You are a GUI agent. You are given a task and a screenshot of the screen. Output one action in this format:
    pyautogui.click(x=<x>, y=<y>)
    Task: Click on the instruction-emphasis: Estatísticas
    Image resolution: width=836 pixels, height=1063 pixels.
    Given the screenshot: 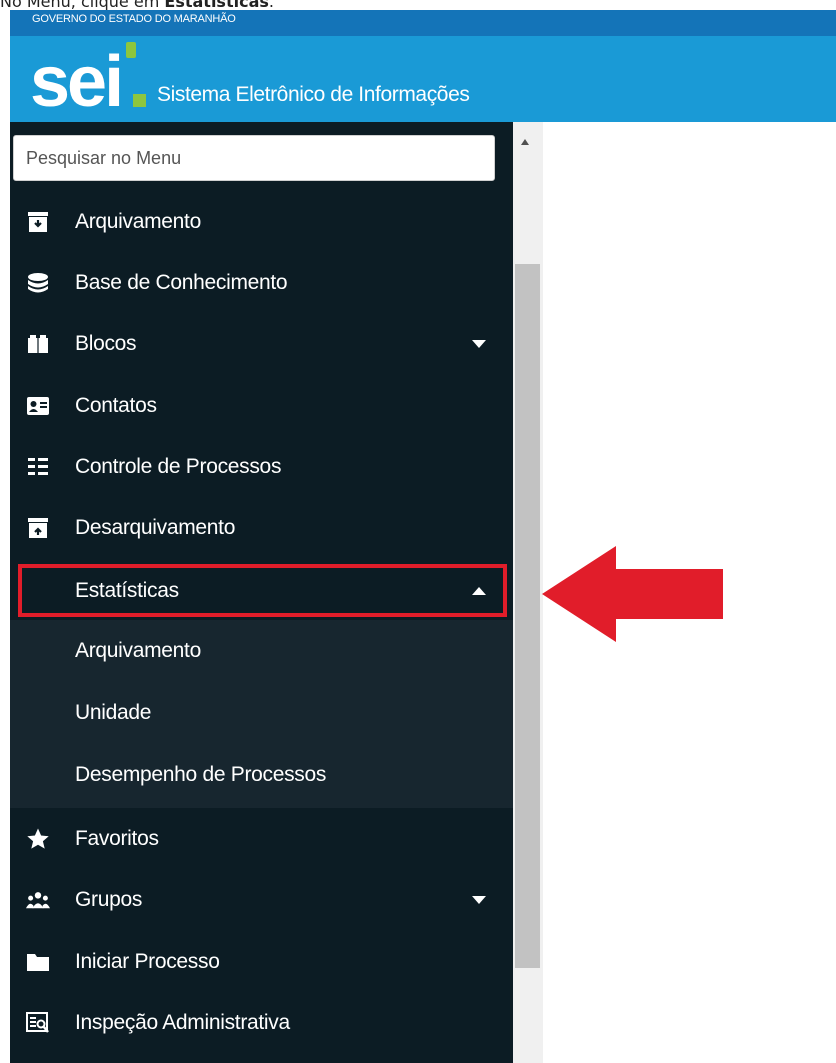 What is the action you would take?
    pyautogui.click(x=216, y=5)
    